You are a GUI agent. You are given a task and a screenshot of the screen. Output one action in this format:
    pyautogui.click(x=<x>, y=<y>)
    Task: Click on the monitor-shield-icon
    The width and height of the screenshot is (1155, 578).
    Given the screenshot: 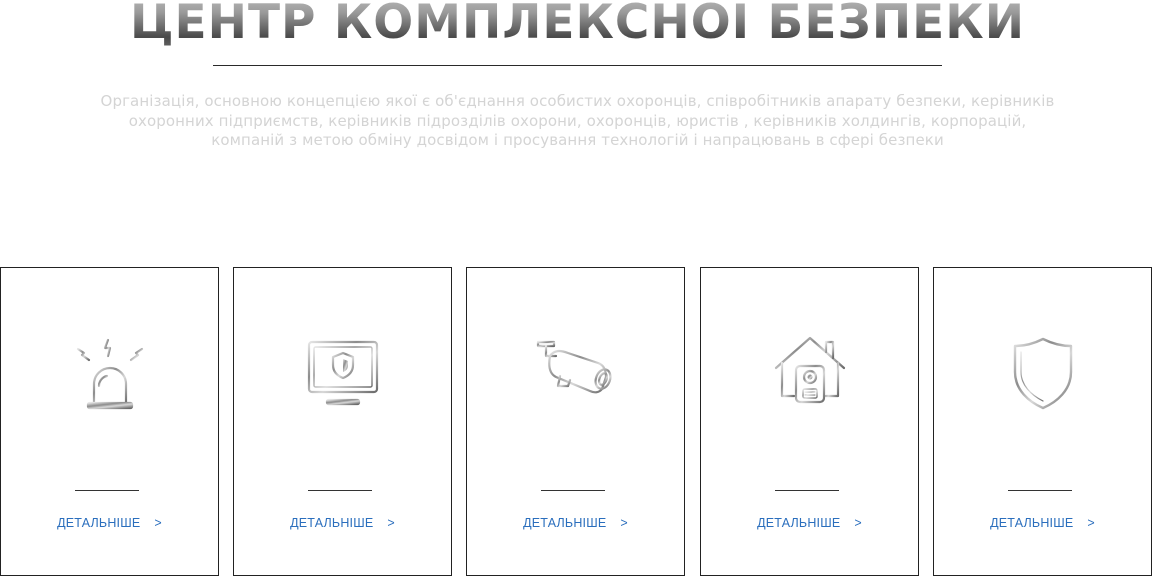 What is the action you would take?
    pyautogui.click(x=343, y=374)
    